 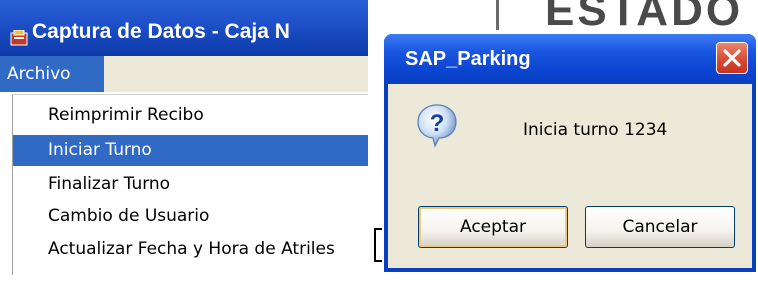 I want to click on menu-item-actualizar-fecha-hora: Actualizar Fecha y Hora de Atriles, so click(x=190, y=249).